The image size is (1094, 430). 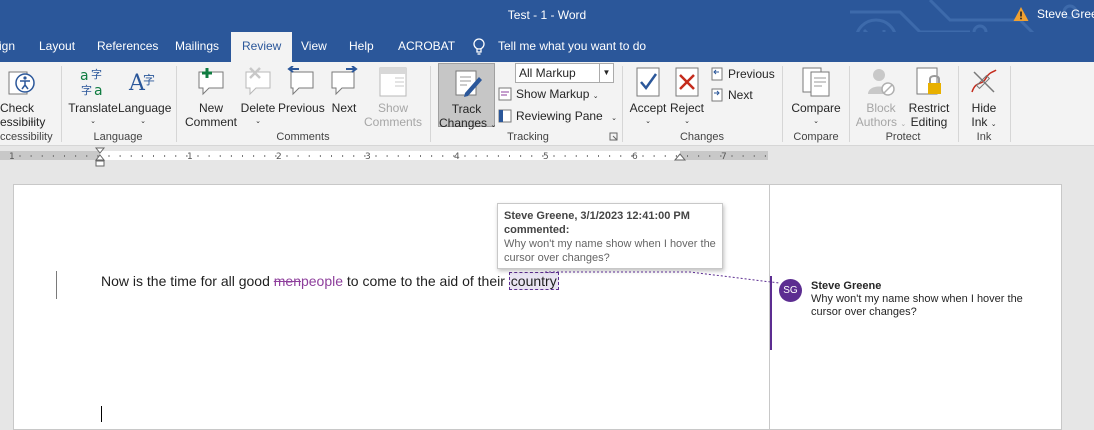 What do you see at coordinates (303, 137) in the screenshot?
I see `group-comments: Comments` at bounding box center [303, 137].